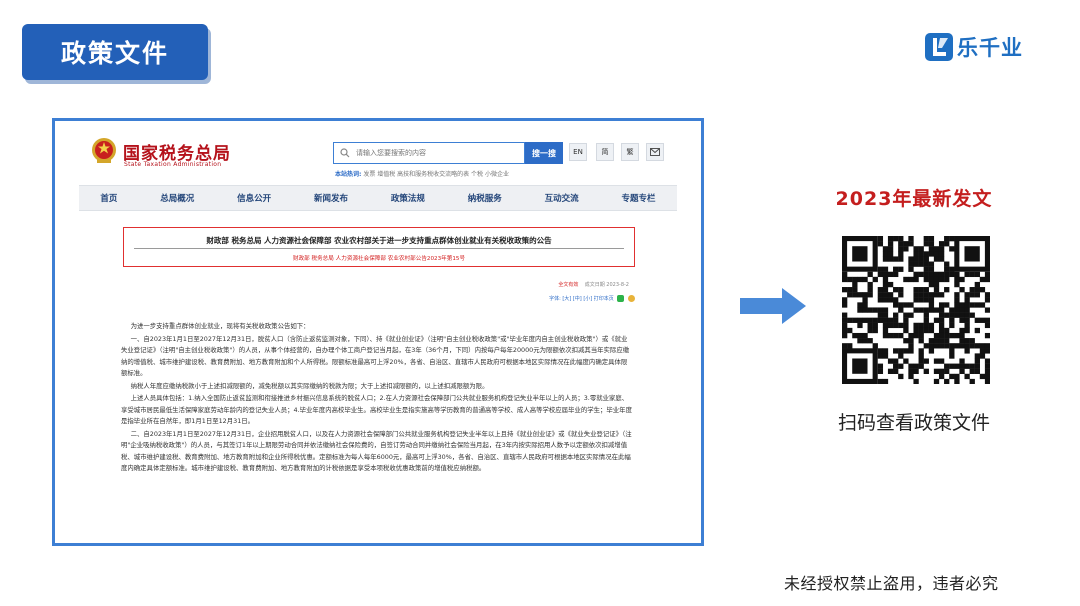  I want to click on nav-disclosure: 信息公开, so click(254, 198).